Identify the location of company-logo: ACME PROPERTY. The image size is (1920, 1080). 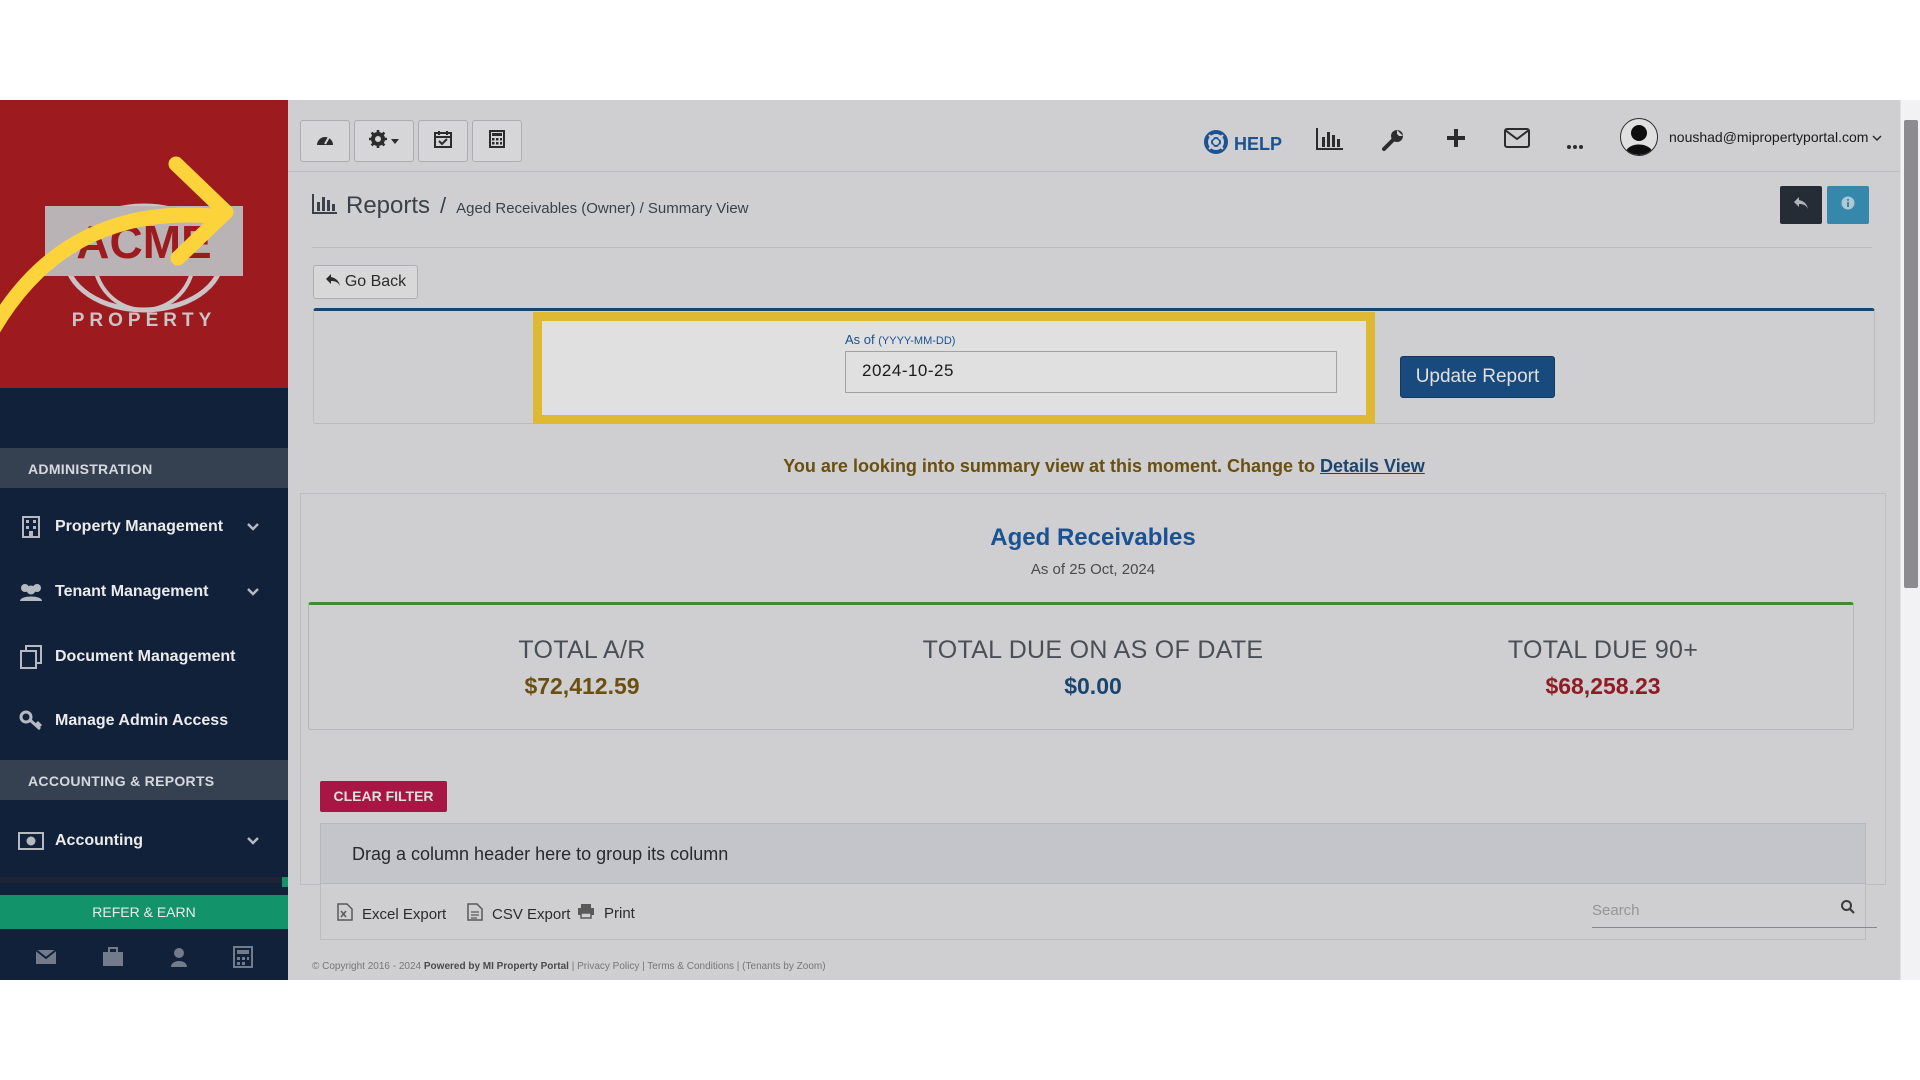
(144, 244).